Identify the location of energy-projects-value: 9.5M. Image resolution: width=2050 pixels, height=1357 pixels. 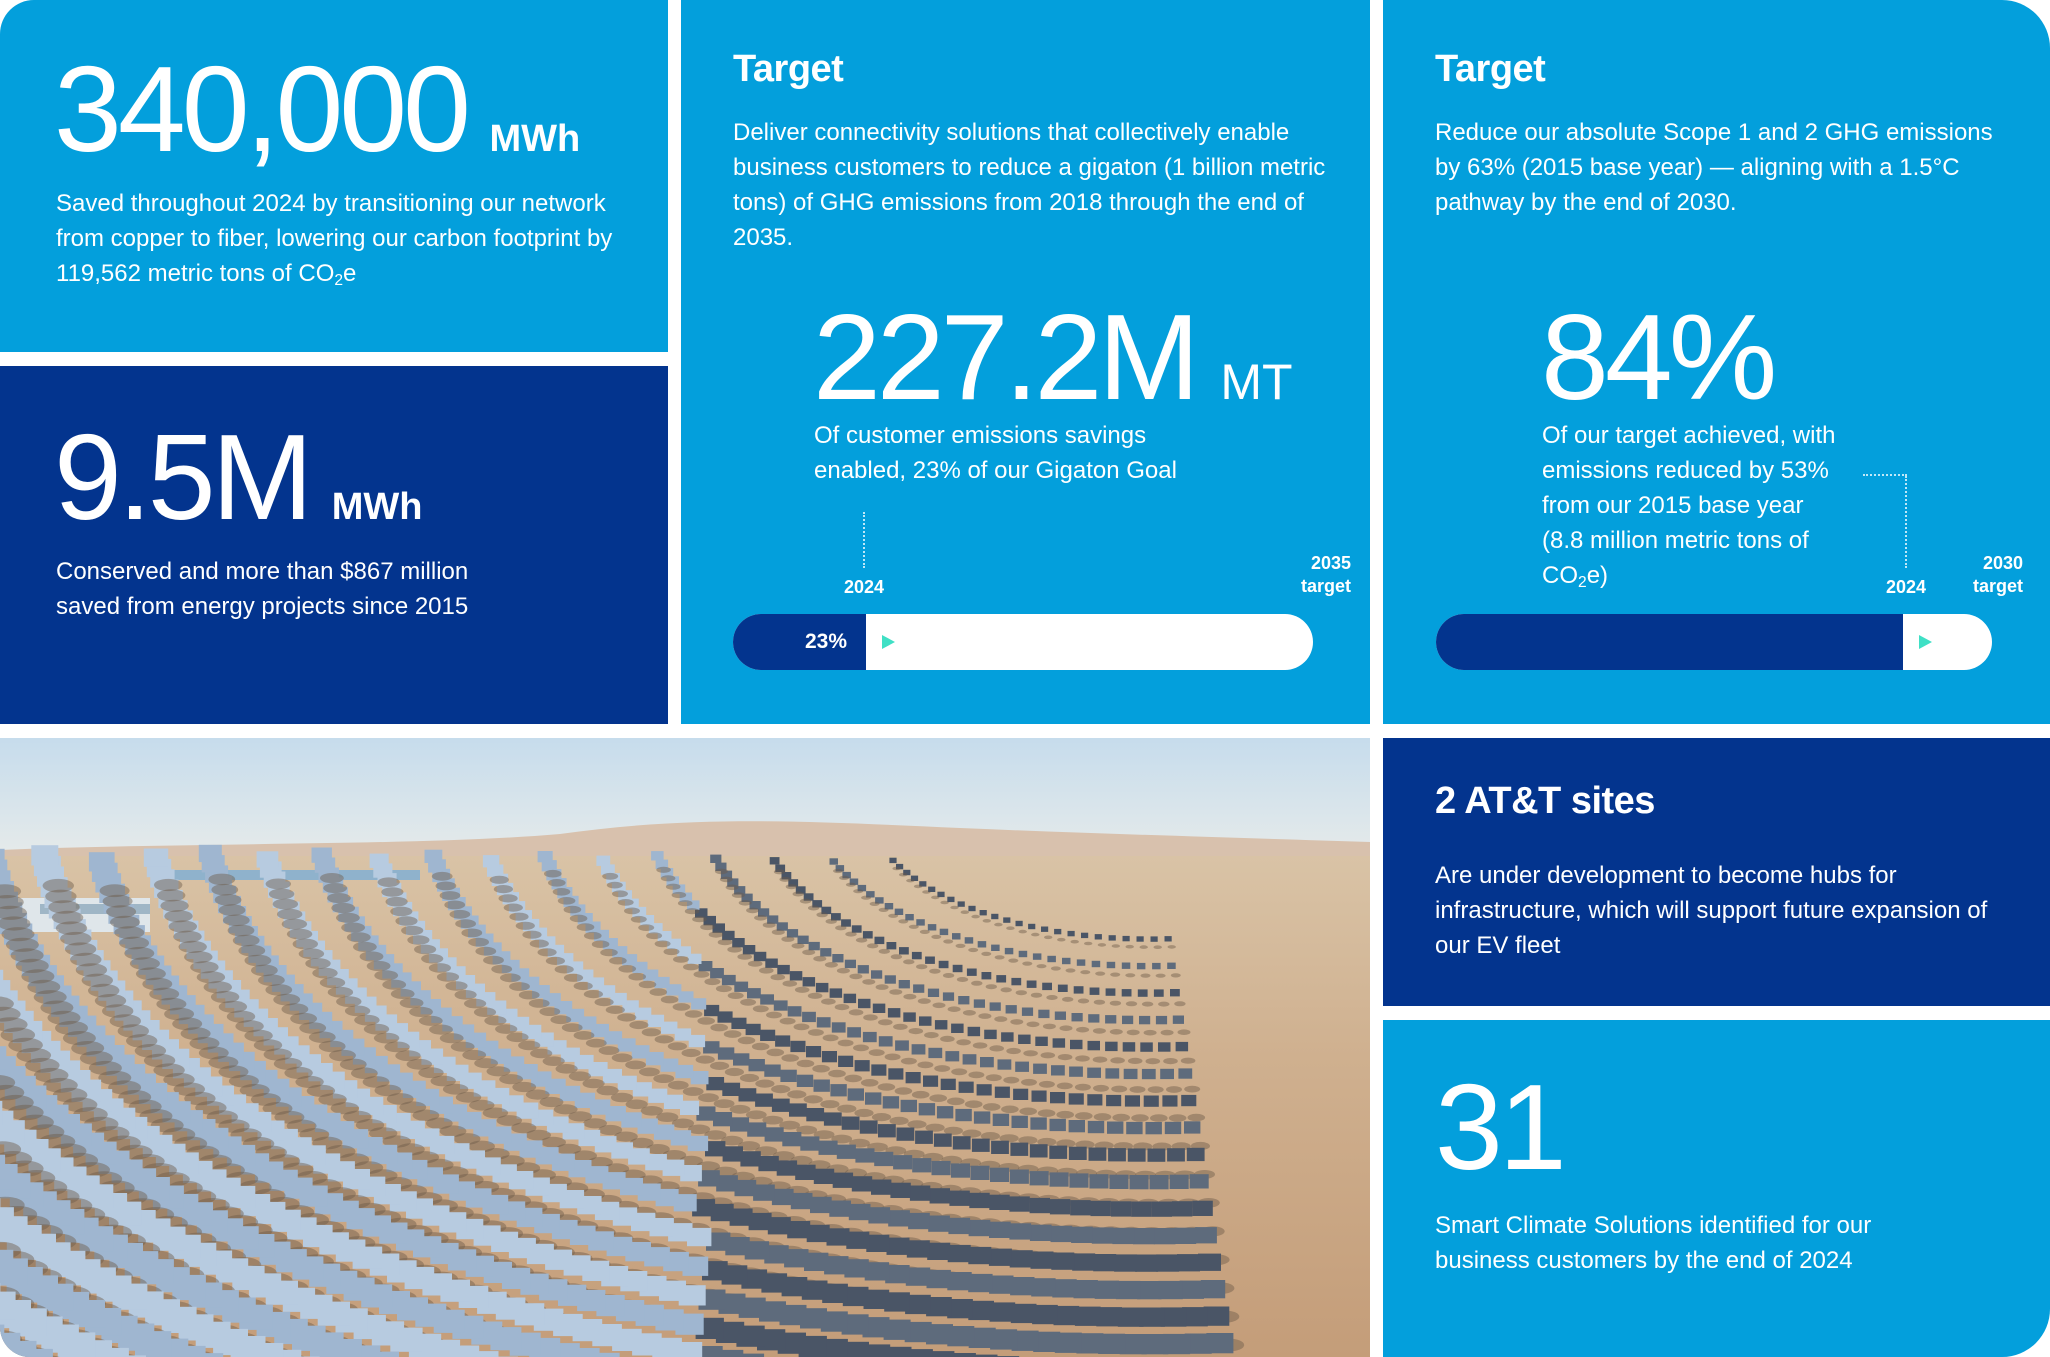
(183, 477).